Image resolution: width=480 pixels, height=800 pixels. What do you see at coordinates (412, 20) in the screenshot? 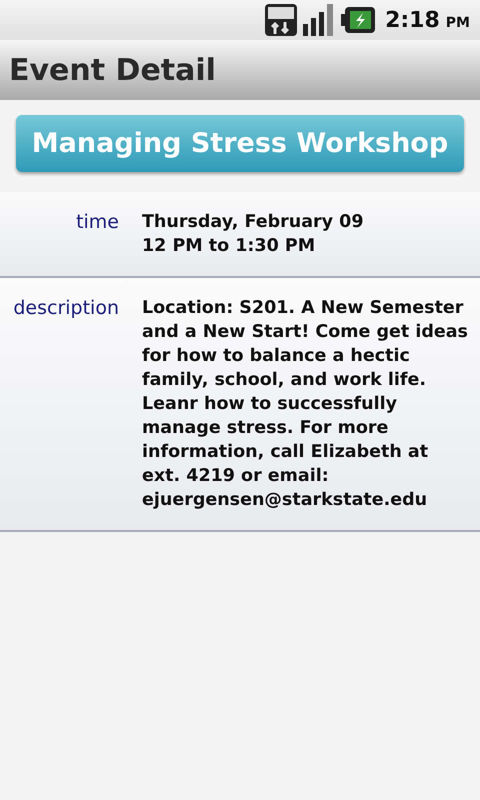
I see `clock-time: 2:18` at bounding box center [412, 20].